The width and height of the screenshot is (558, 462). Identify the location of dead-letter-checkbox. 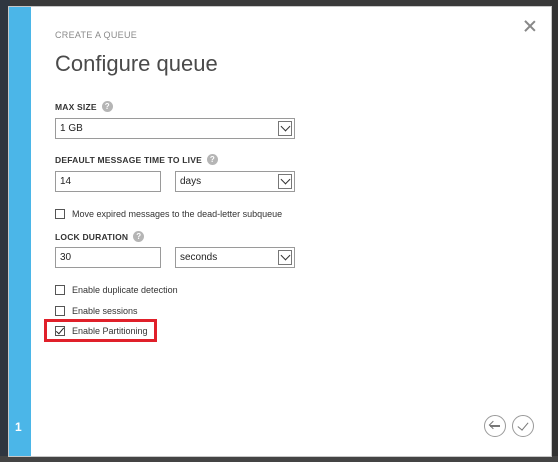
(60, 214).